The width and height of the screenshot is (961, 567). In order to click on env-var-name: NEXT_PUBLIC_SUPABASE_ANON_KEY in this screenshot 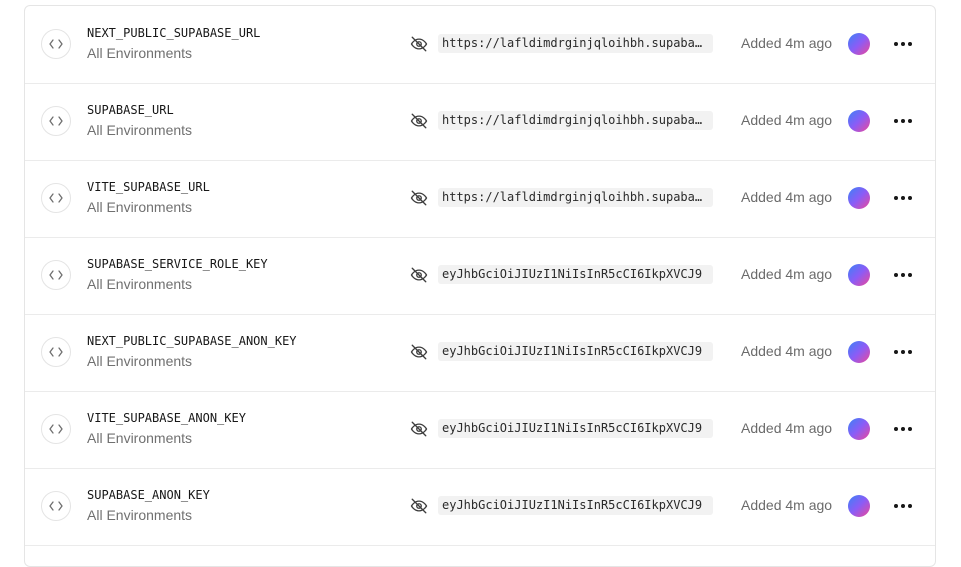, I will do `click(192, 341)`.